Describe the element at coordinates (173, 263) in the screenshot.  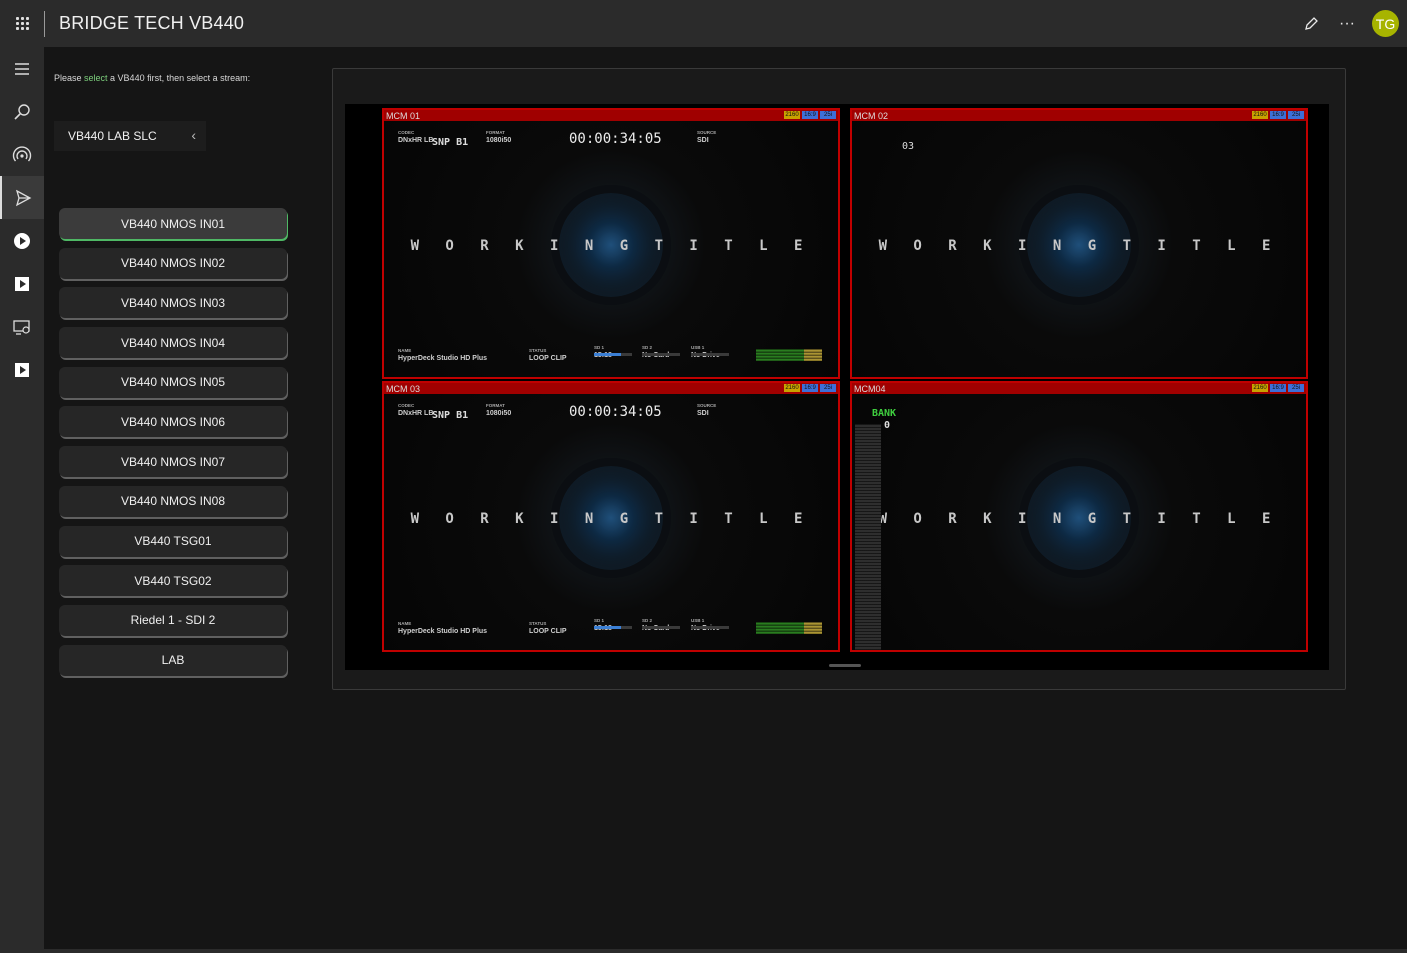
I see `stream-button: VB440 NMOS IN02` at that location.